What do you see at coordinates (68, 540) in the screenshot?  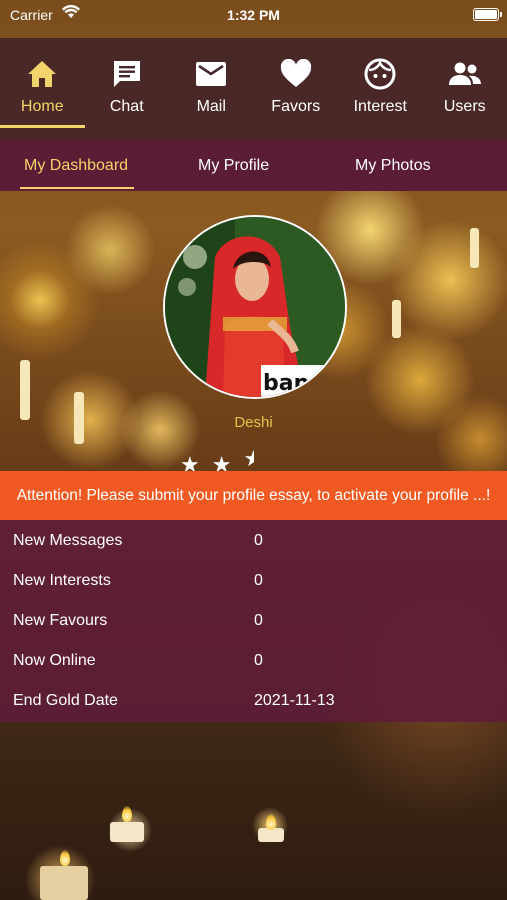 I see `stat-label: New Messages` at bounding box center [68, 540].